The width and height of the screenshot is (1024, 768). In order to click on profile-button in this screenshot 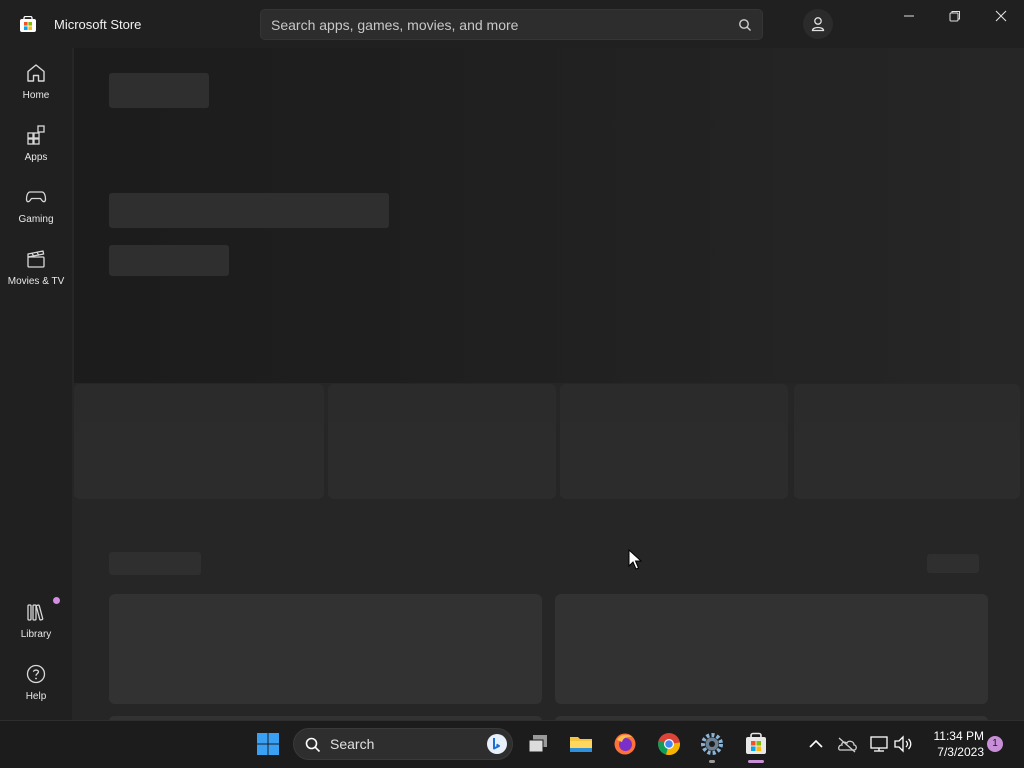, I will do `click(818, 24)`.